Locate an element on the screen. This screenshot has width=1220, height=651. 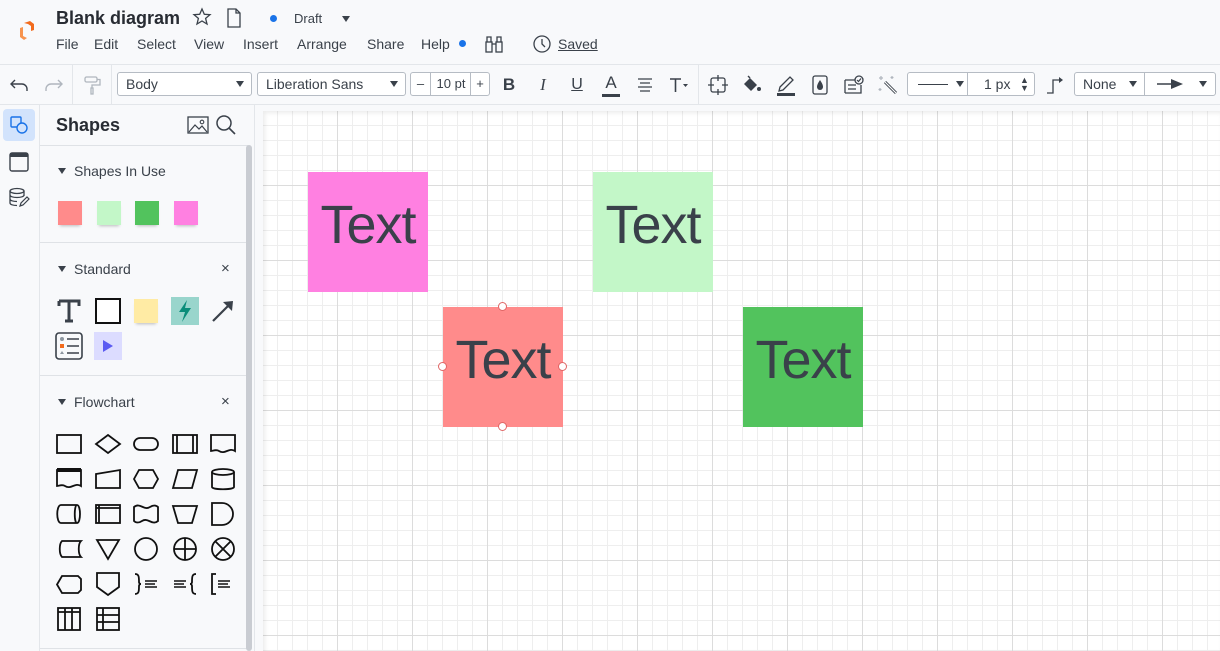
flowchart-summing-junction-icon is located at coordinates (223, 549).